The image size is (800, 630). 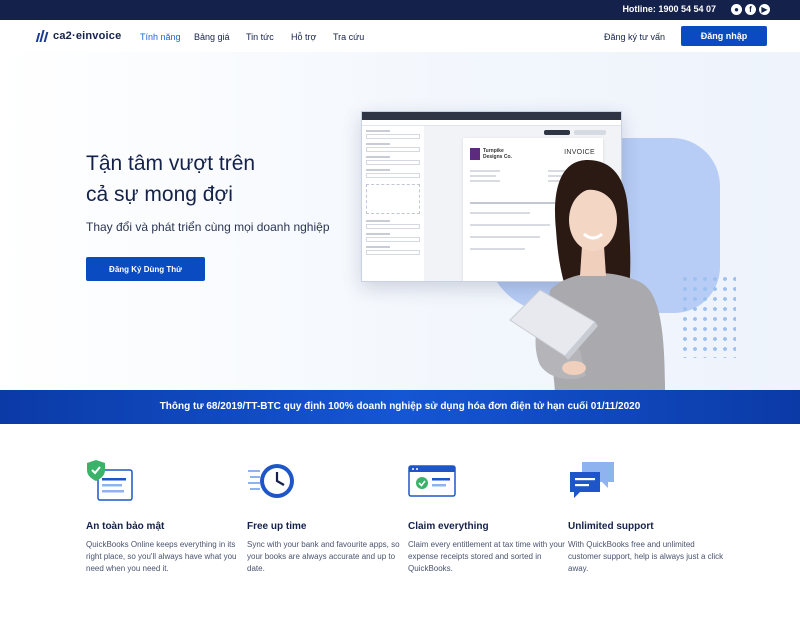 What do you see at coordinates (432, 481) in the screenshot?
I see `receipt-check-icon` at bounding box center [432, 481].